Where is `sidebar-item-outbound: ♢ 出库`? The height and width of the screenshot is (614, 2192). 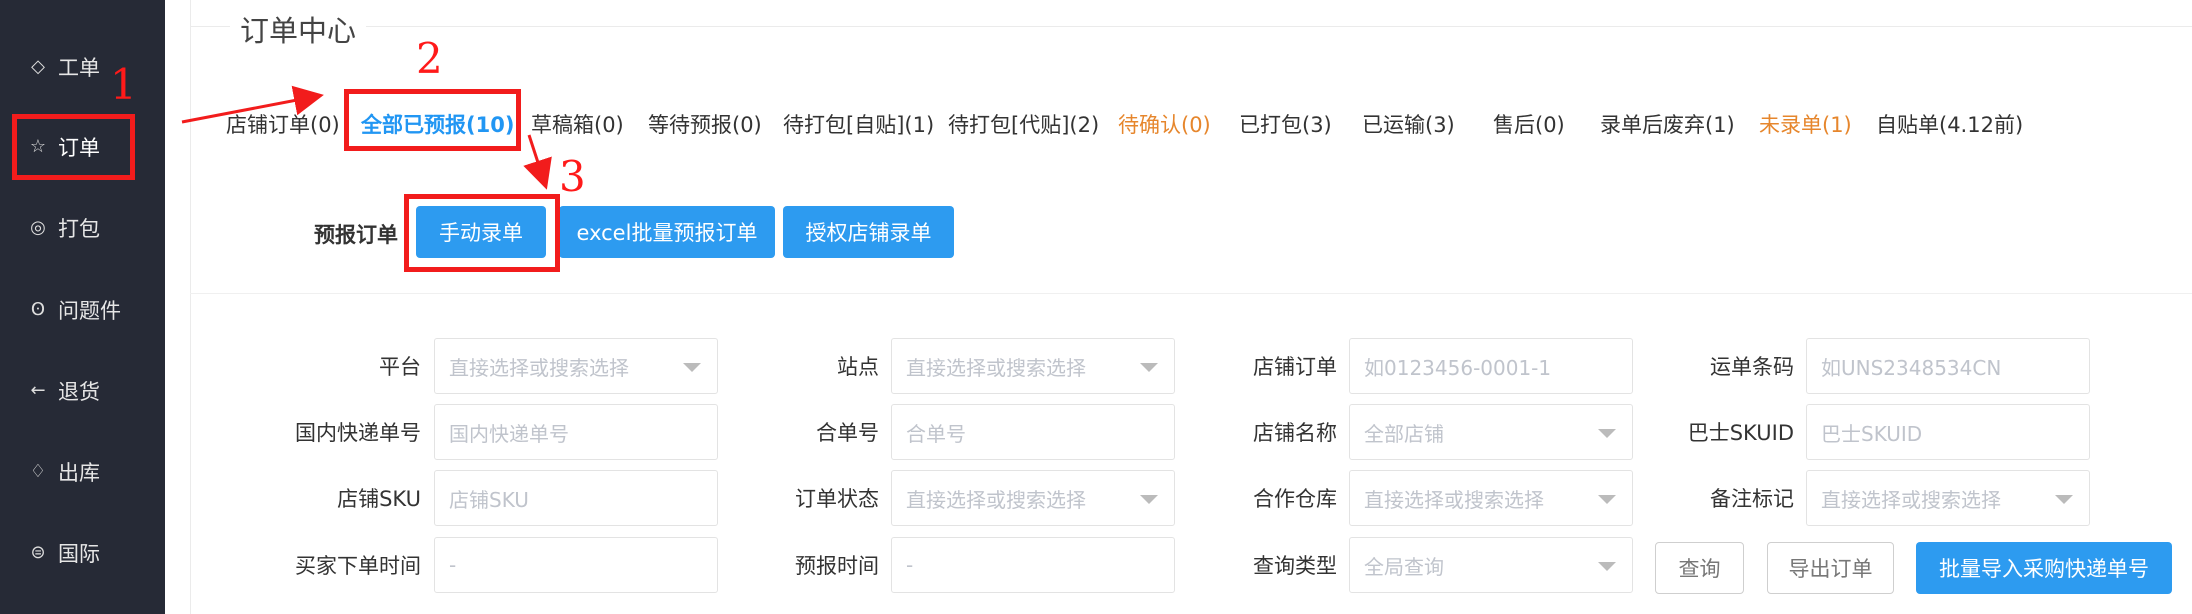 sidebar-item-outbound: ♢ 出库 is located at coordinates (64, 472).